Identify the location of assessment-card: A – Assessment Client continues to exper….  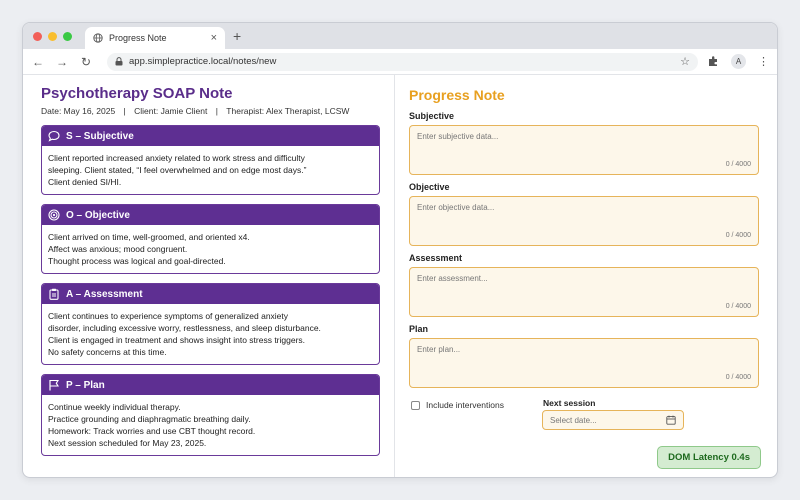
(210, 324).